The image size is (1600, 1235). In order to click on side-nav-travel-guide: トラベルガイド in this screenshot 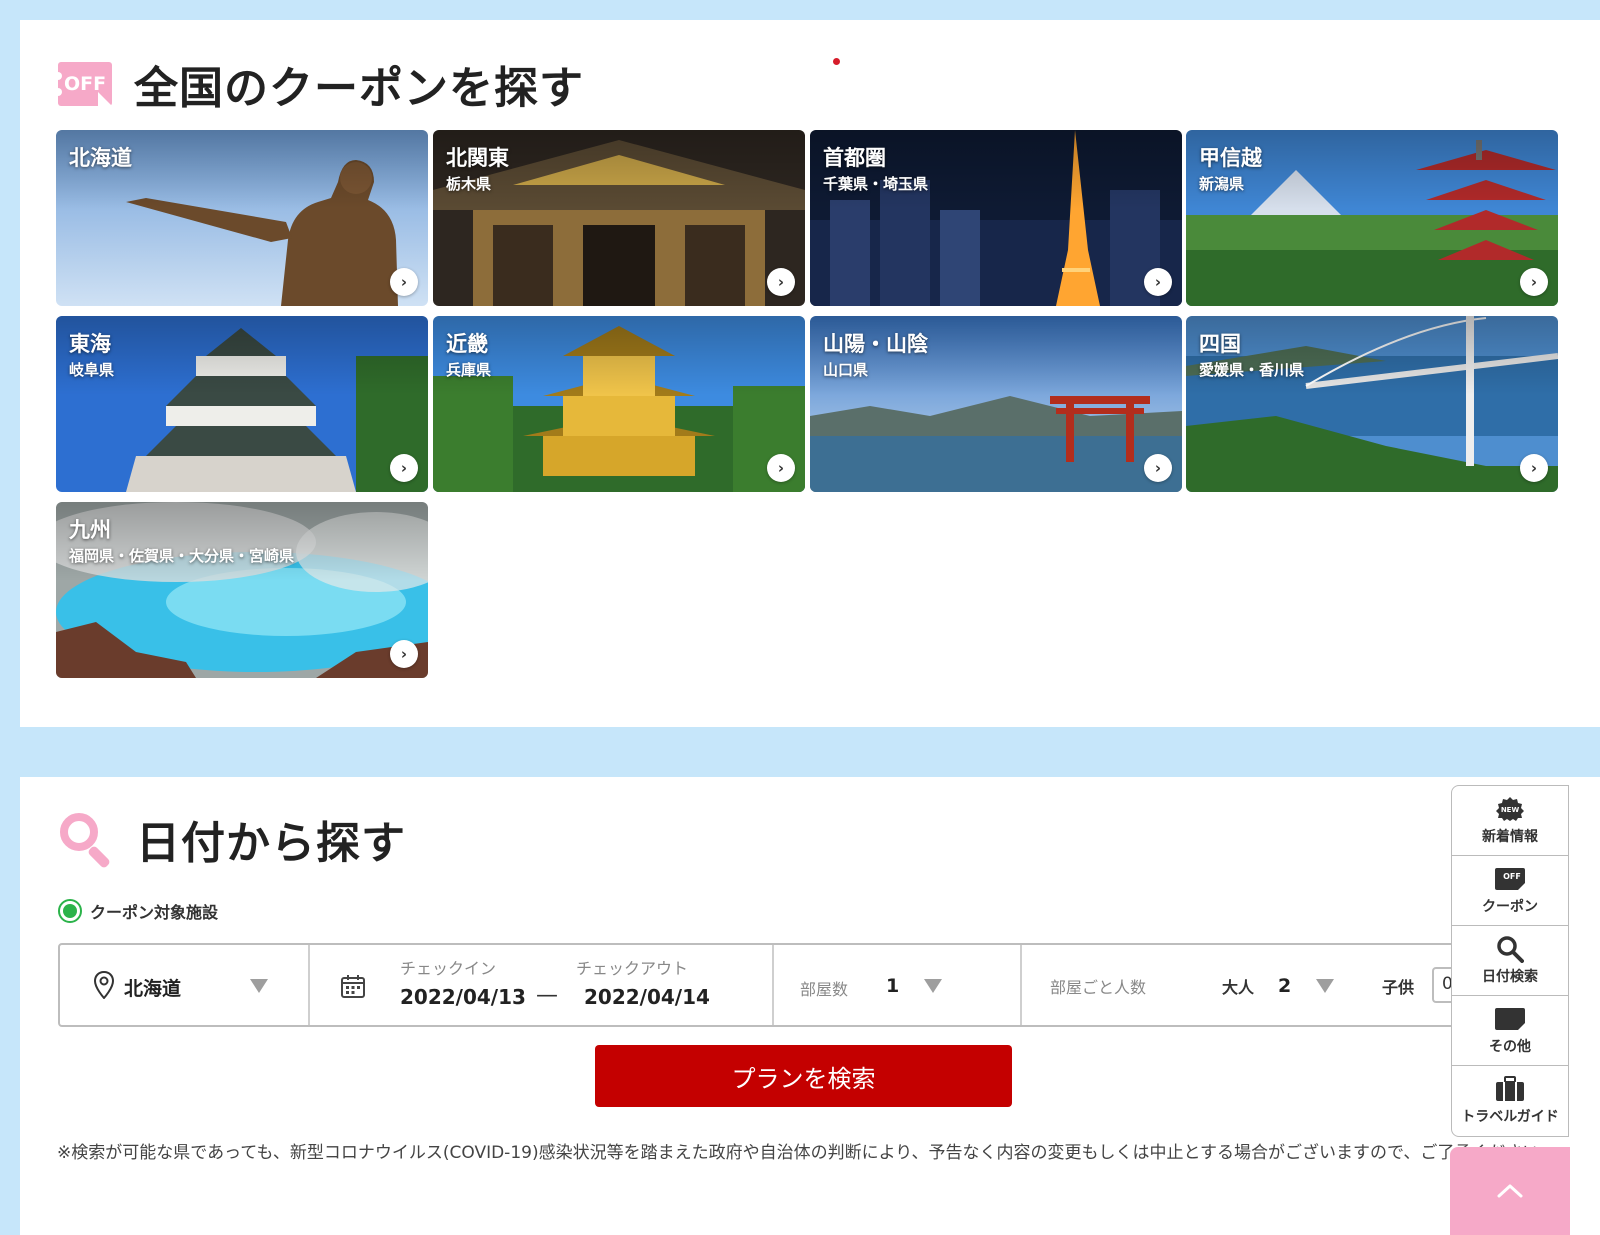, I will do `click(1510, 1101)`.